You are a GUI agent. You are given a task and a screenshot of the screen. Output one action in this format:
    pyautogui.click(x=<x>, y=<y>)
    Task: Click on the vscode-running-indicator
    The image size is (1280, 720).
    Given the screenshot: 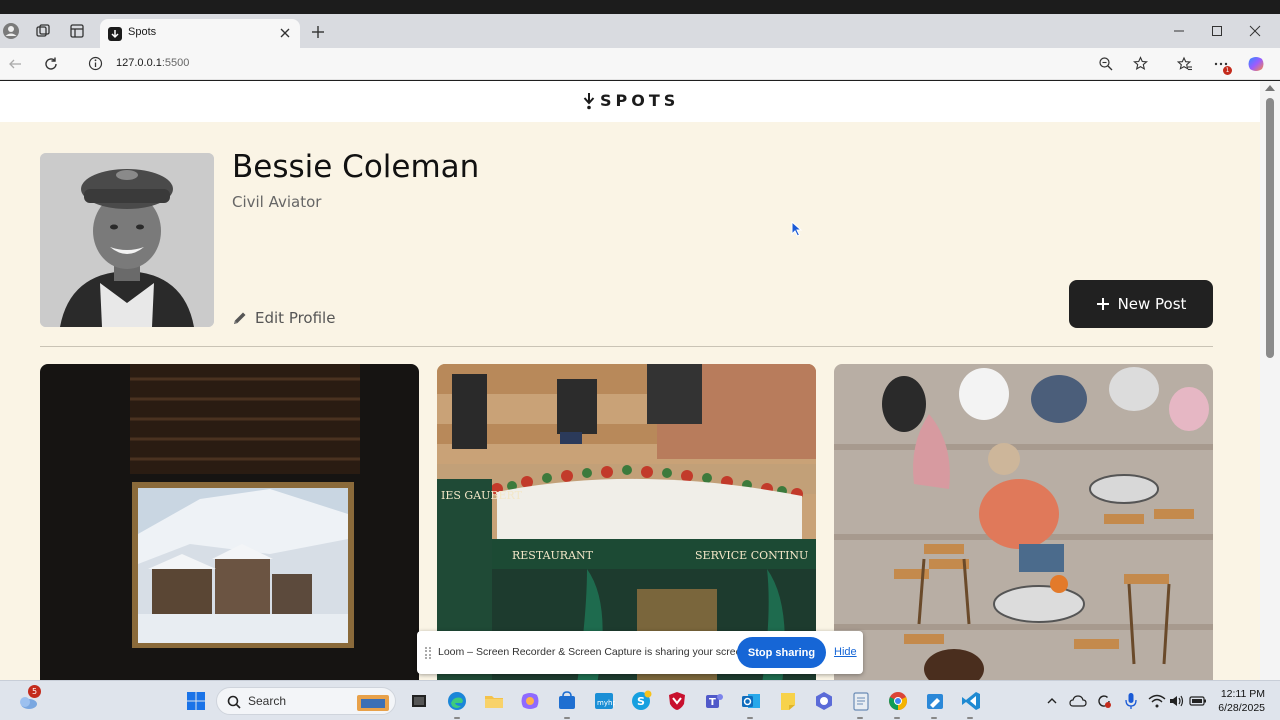 What is the action you would take?
    pyautogui.click(x=970, y=718)
    